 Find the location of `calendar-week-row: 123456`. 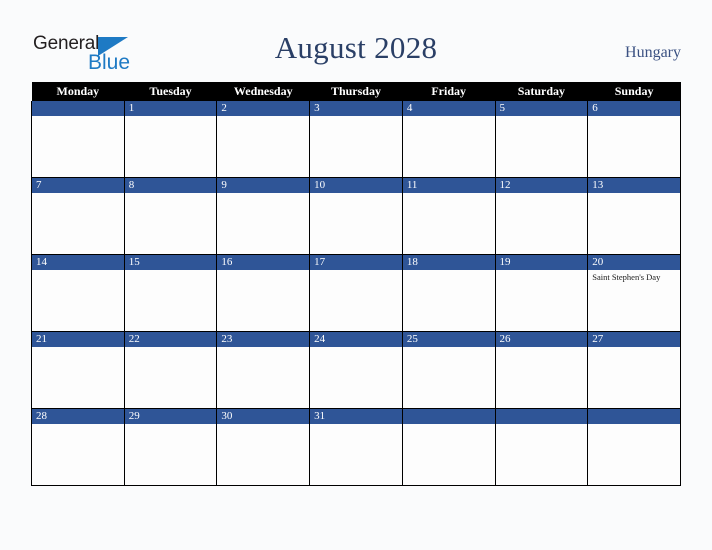

calendar-week-row: 123456 is located at coordinates (356, 139).